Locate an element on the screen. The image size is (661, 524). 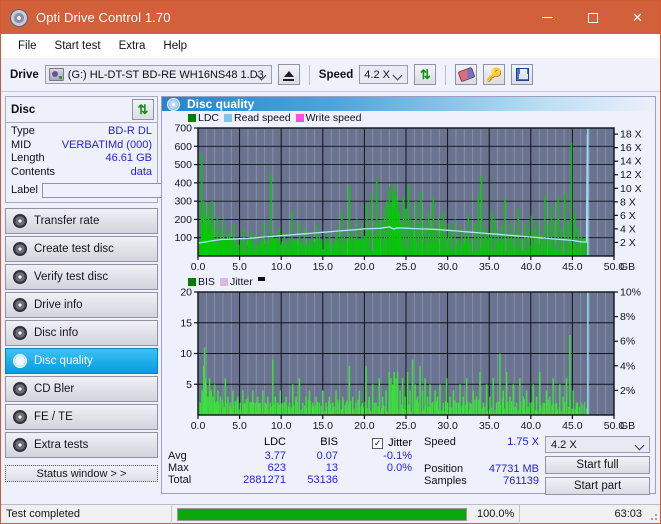
erase-button is located at coordinates (466, 74).